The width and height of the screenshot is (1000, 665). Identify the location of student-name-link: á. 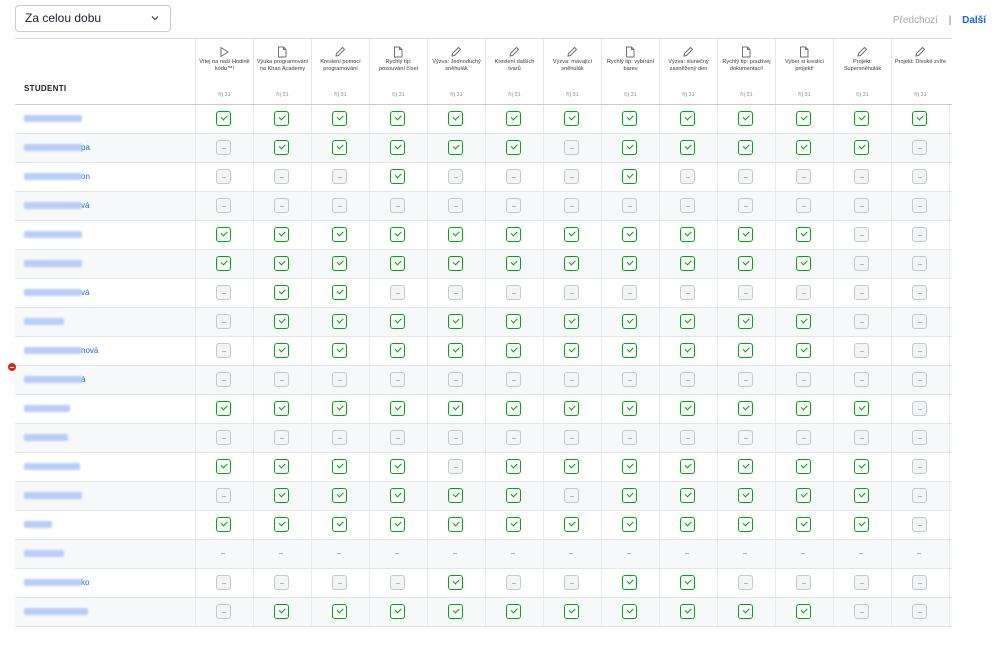
(54, 380).